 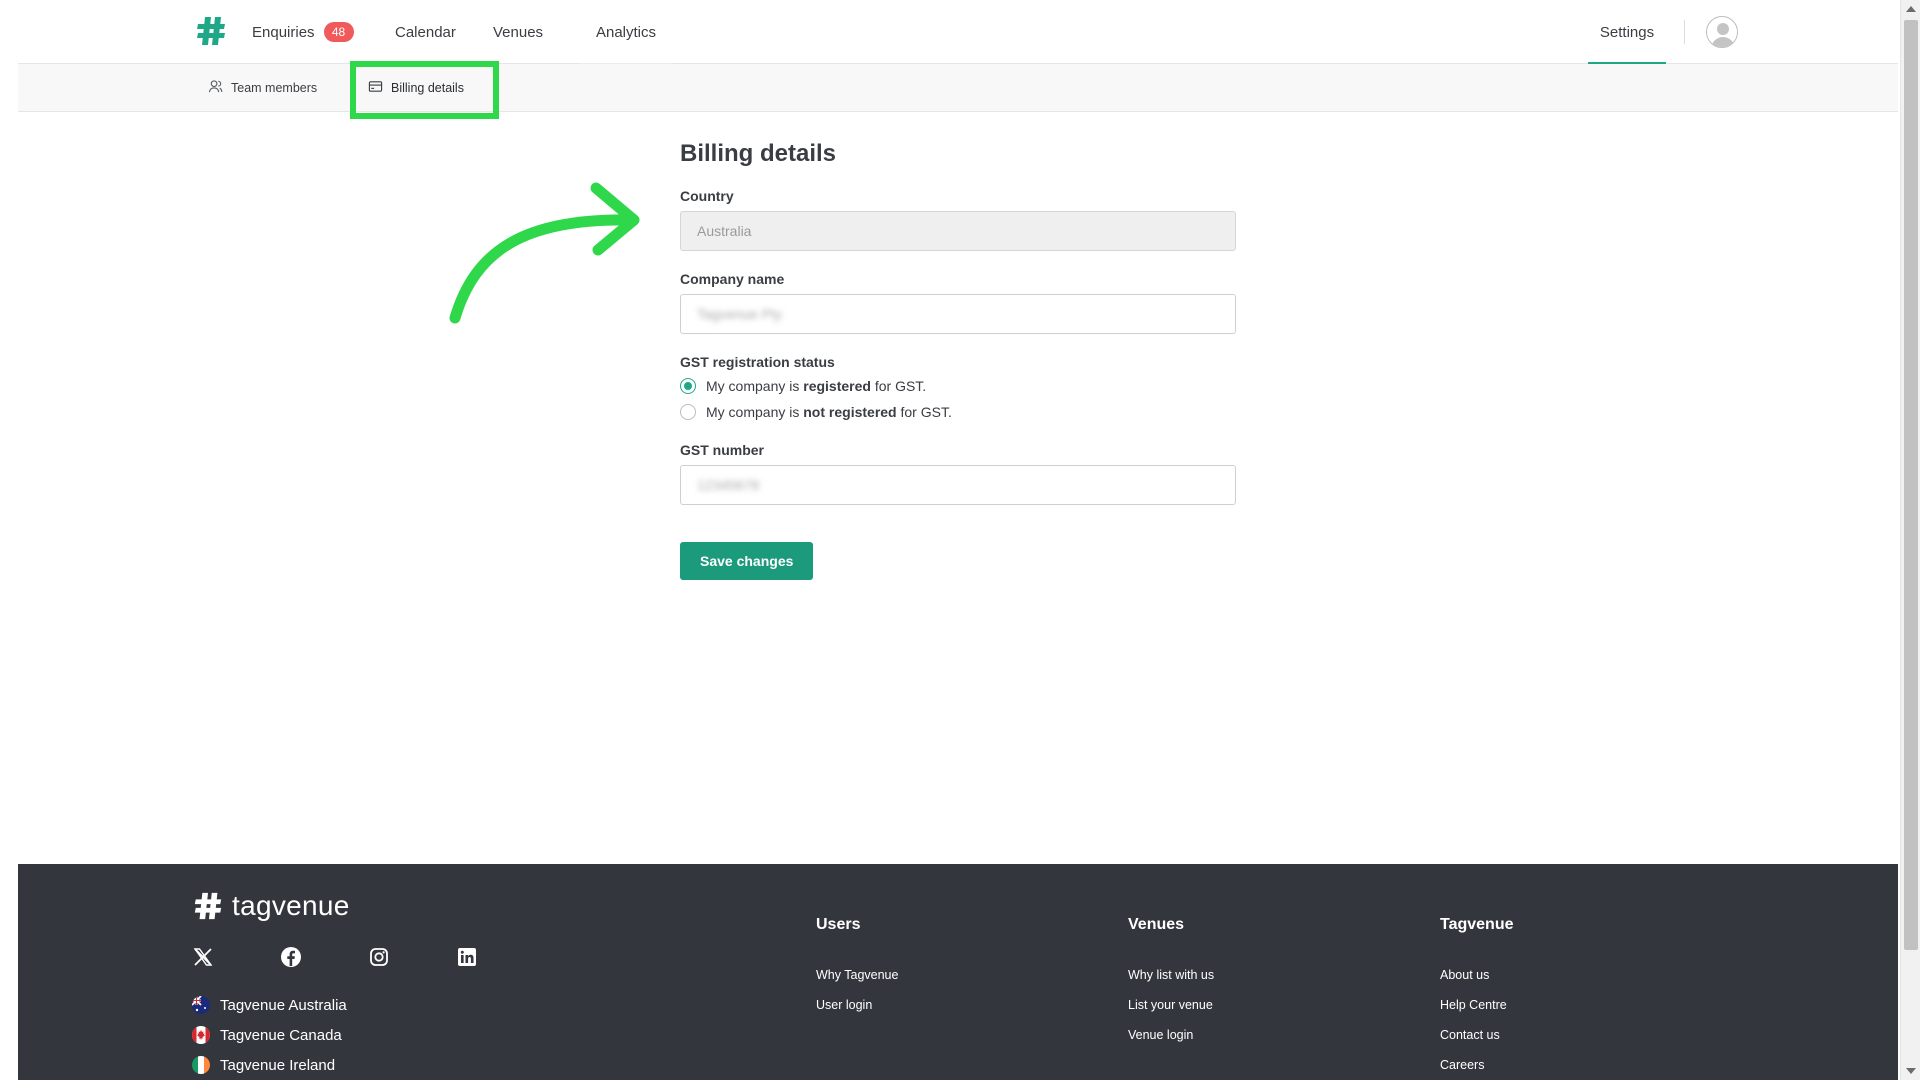 I want to click on footer-column-title: Venues, so click(x=1156, y=924).